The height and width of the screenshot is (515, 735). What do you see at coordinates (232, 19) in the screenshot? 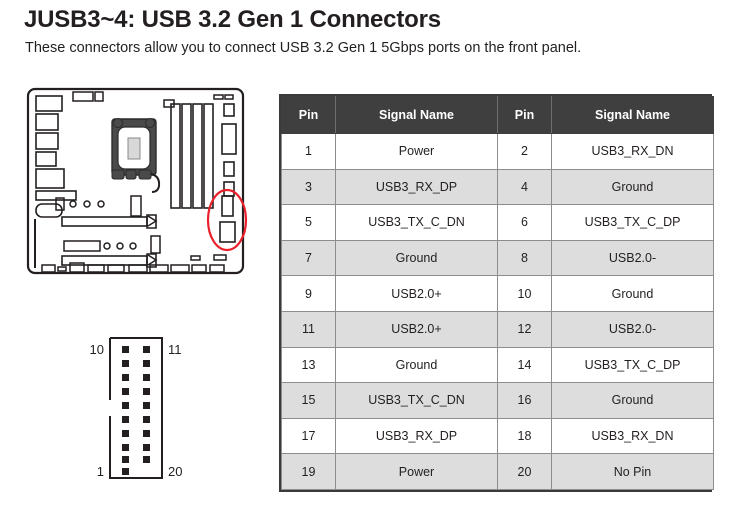
I see `page-title: JUSB3~4: USB 3.2 Gen 1 Connectors` at bounding box center [232, 19].